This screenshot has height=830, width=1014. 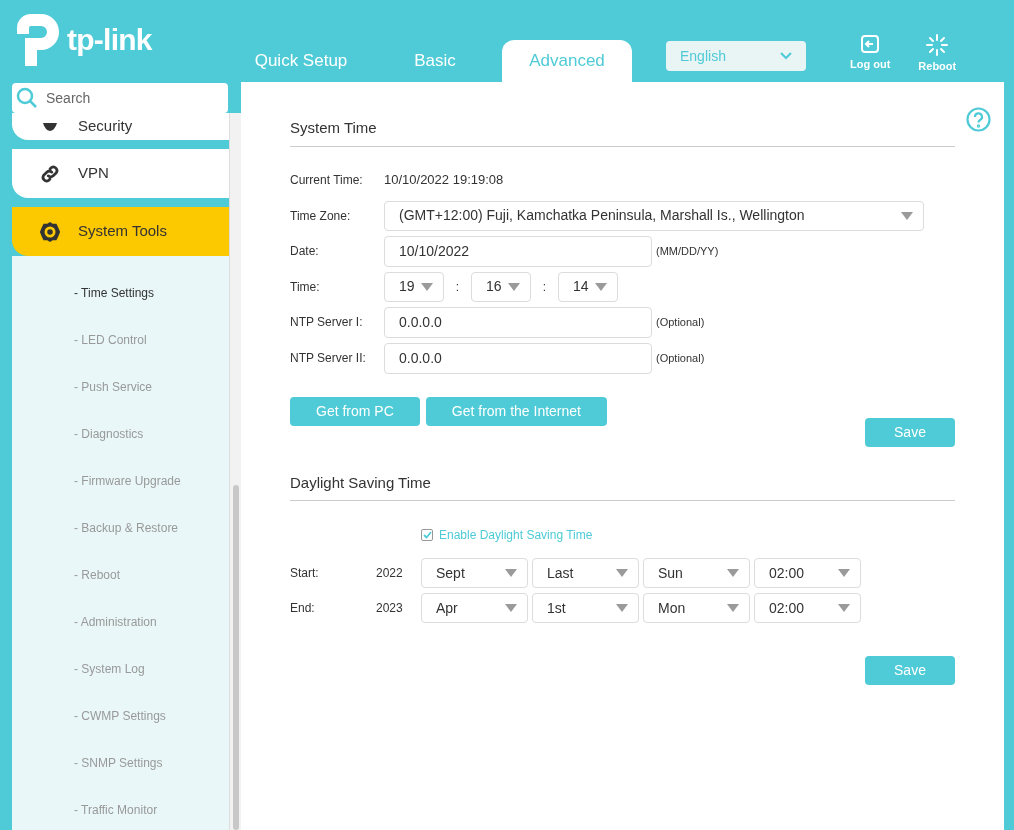 What do you see at coordinates (516, 535) in the screenshot?
I see `checkbox-label: Enable Daylight Saving Time` at bounding box center [516, 535].